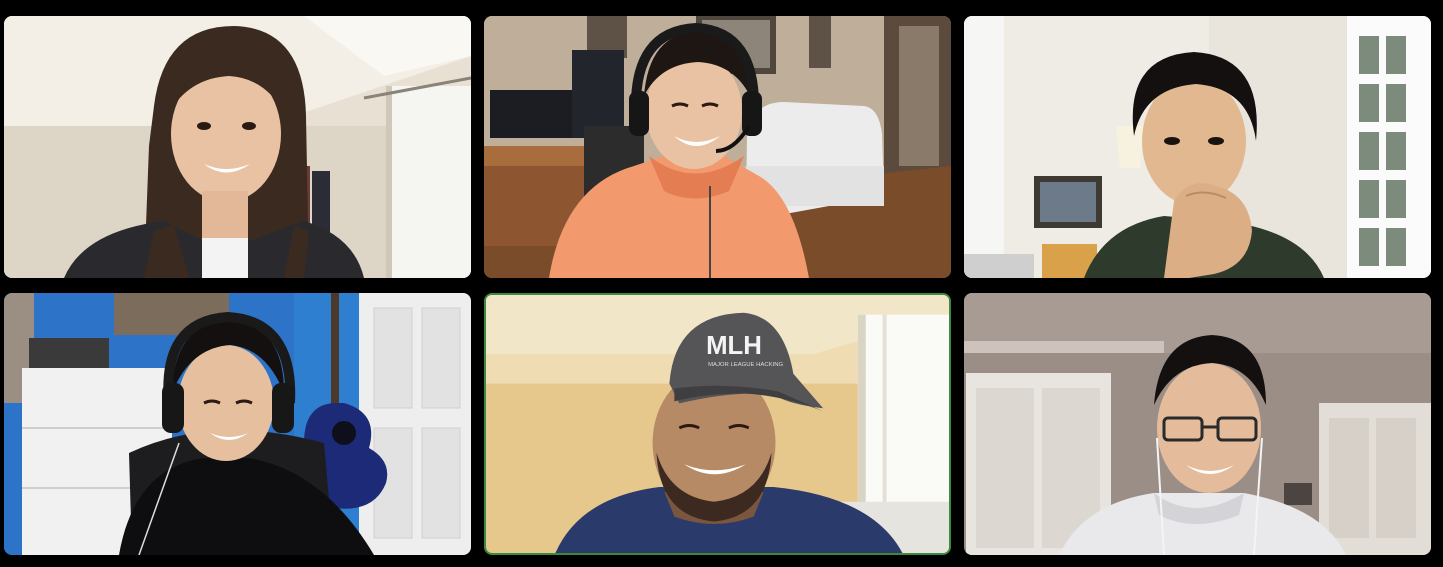 The image size is (1443, 567). Describe the element at coordinates (734, 346) in the screenshot. I see `cap-logo-text: MLH` at that location.